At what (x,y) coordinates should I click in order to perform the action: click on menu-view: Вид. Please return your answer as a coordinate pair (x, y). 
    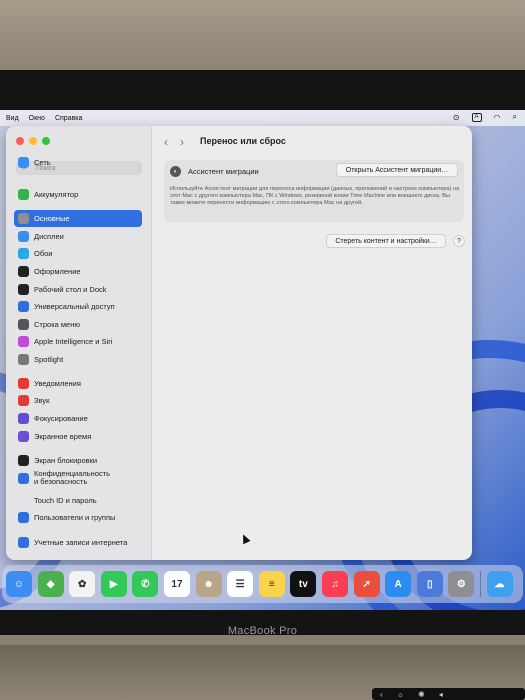
    Looking at the image, I should click on (12, 118).